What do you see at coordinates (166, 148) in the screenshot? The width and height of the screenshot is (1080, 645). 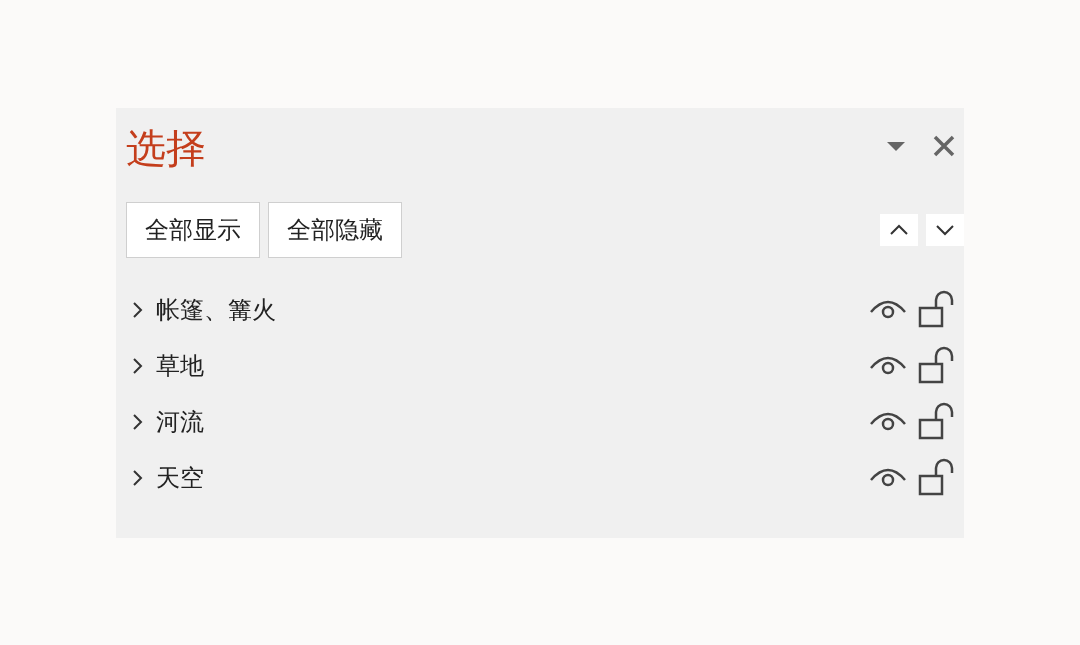 I see `panel-title: 选择` at bounding box center [166, 148].